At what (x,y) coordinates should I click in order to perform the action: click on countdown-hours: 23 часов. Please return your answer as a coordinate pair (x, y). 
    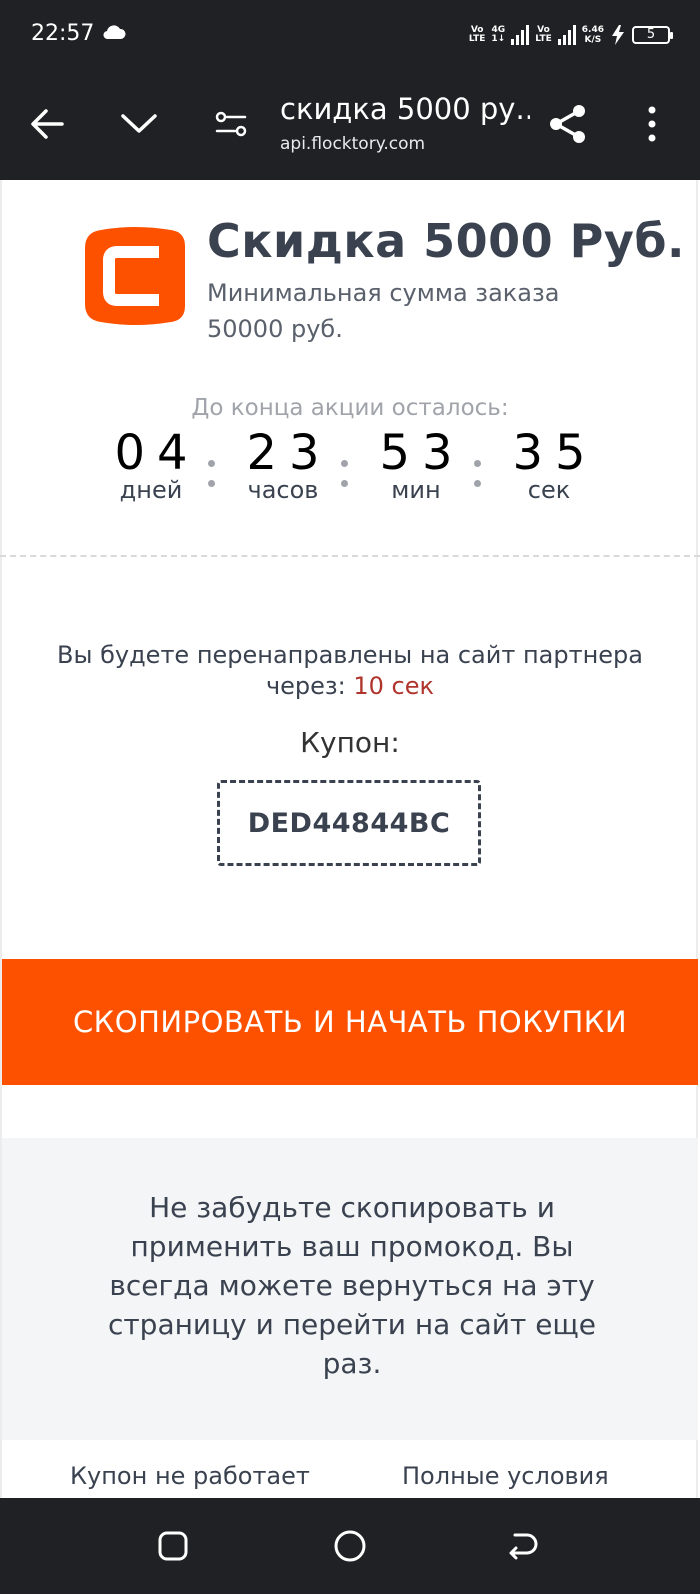
    Looking at the image, I should click on (283, 464).